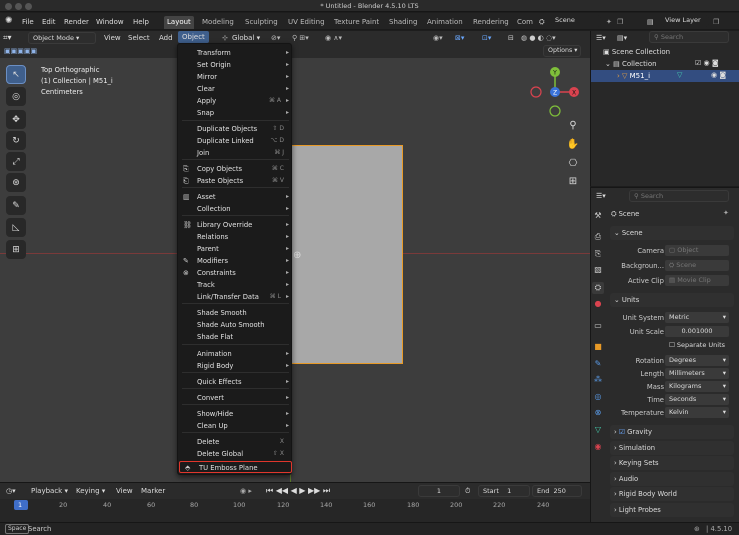 The height and width of the screenshot is (535, 739). Describe the element at coordinates (235, 354) in the screenshot. I see `menu-item-animation: Animation ▸` at that location.